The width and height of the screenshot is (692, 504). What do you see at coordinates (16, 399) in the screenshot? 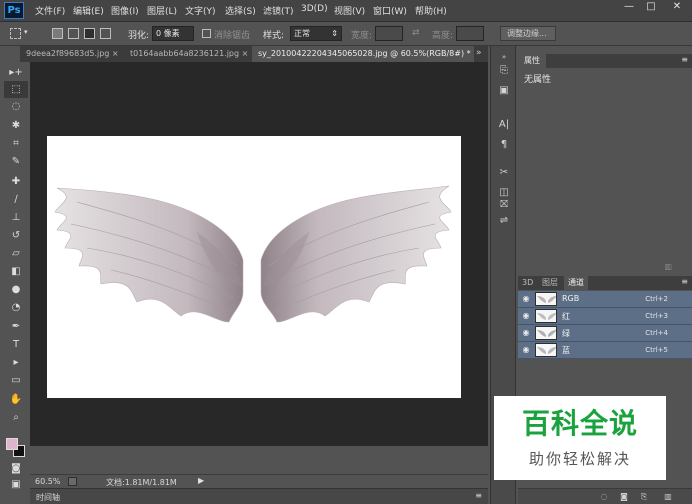
I see `hand-tool-icon: ✋` at bounding box center [16, 399].